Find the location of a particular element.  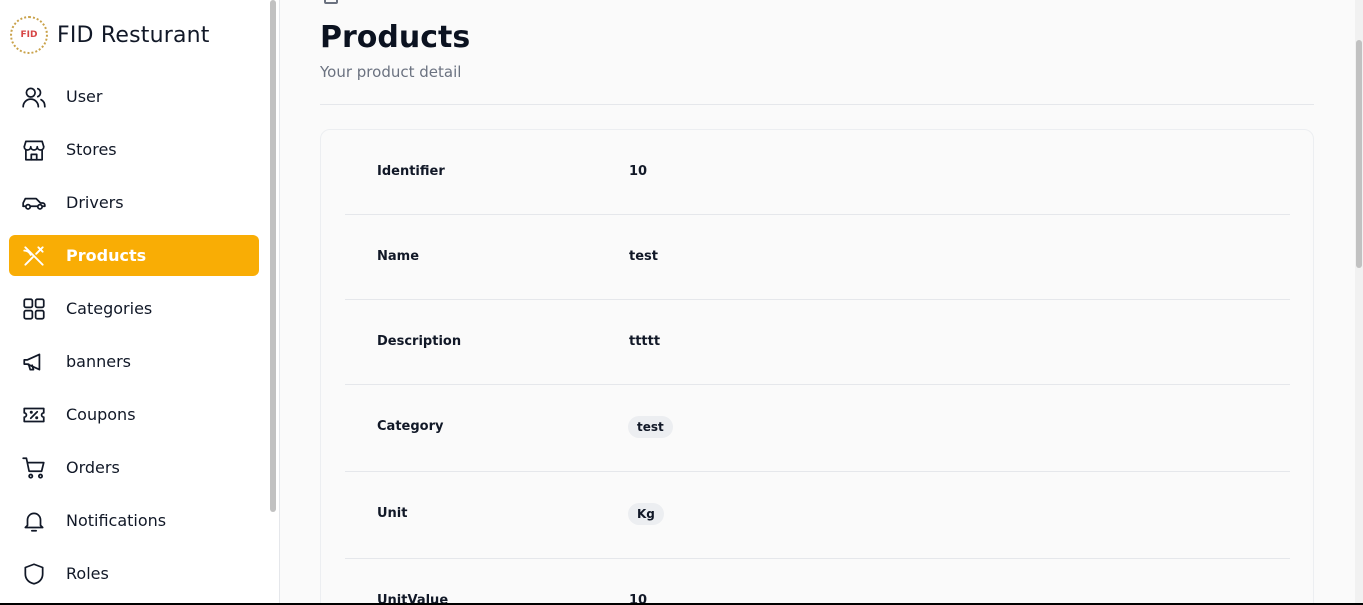

category-badge: test is located at coordinates (650, 427).